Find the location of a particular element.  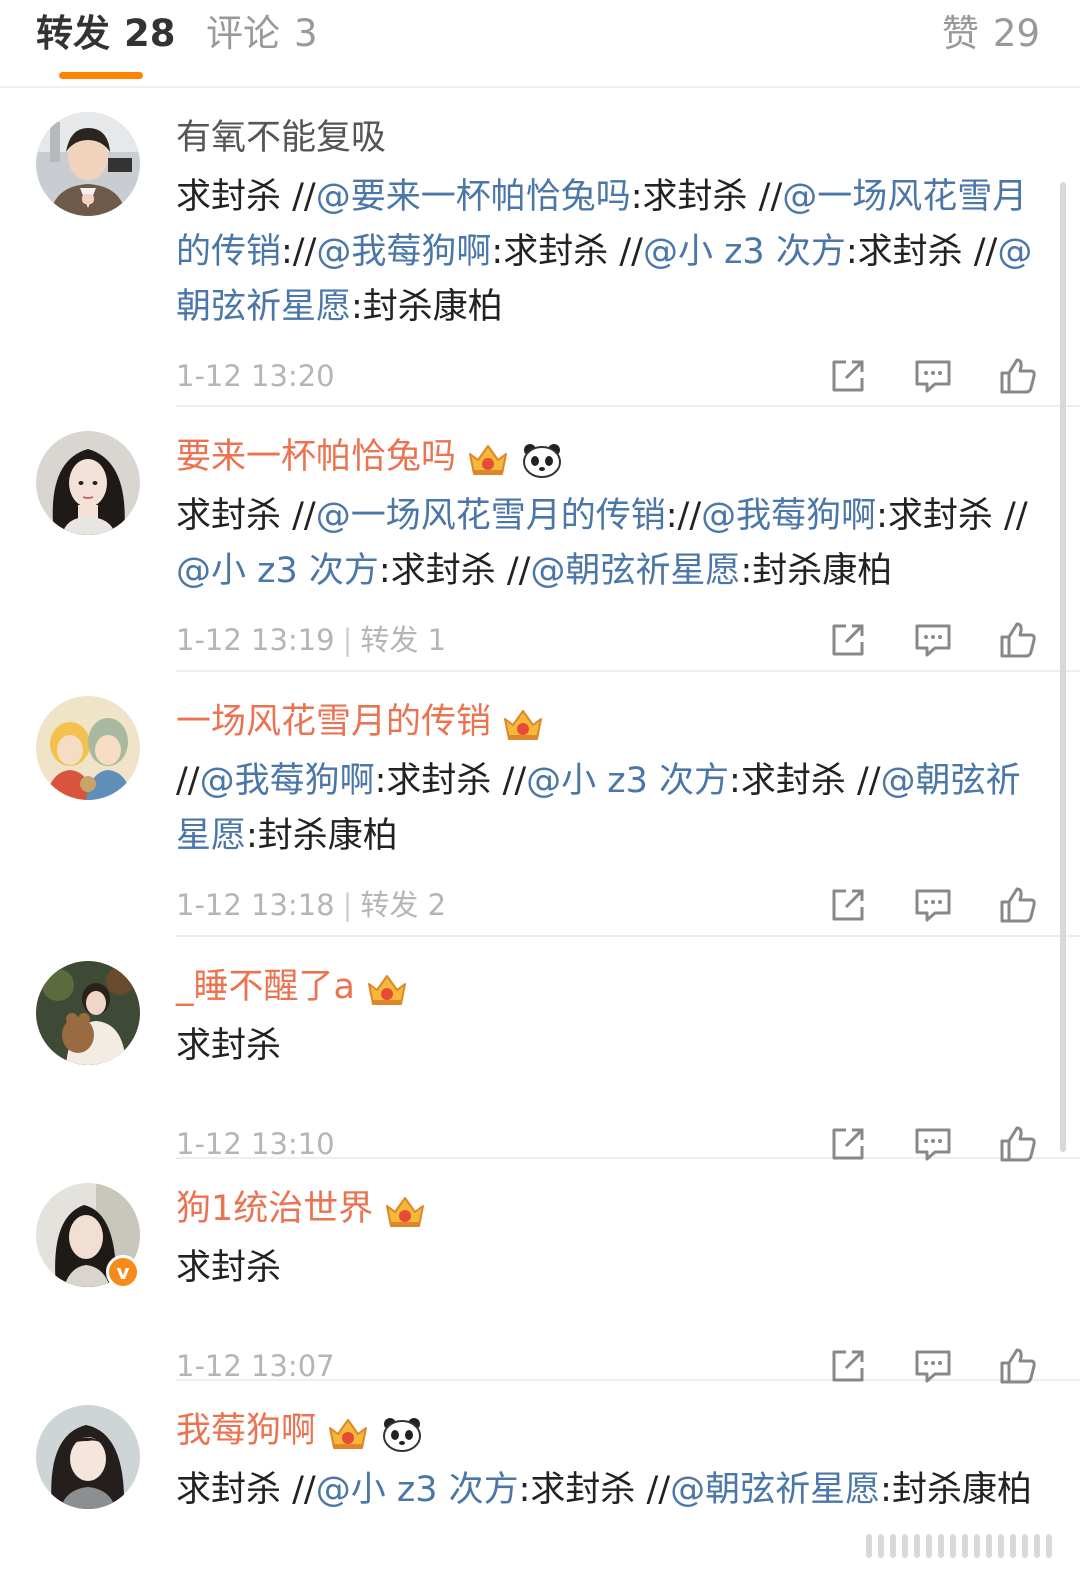

tab-forward: 转发 28 is located at coordinates (106, 34).